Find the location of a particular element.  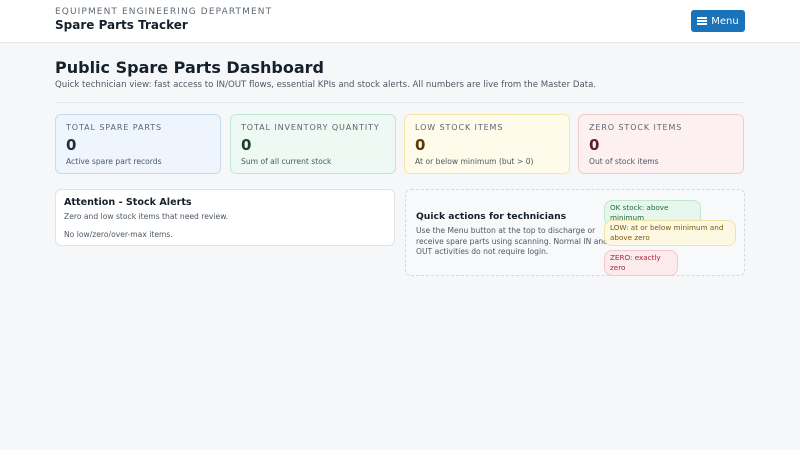

page-title: Public Spare Parts Dashboard is located at coordinates (189, 67).